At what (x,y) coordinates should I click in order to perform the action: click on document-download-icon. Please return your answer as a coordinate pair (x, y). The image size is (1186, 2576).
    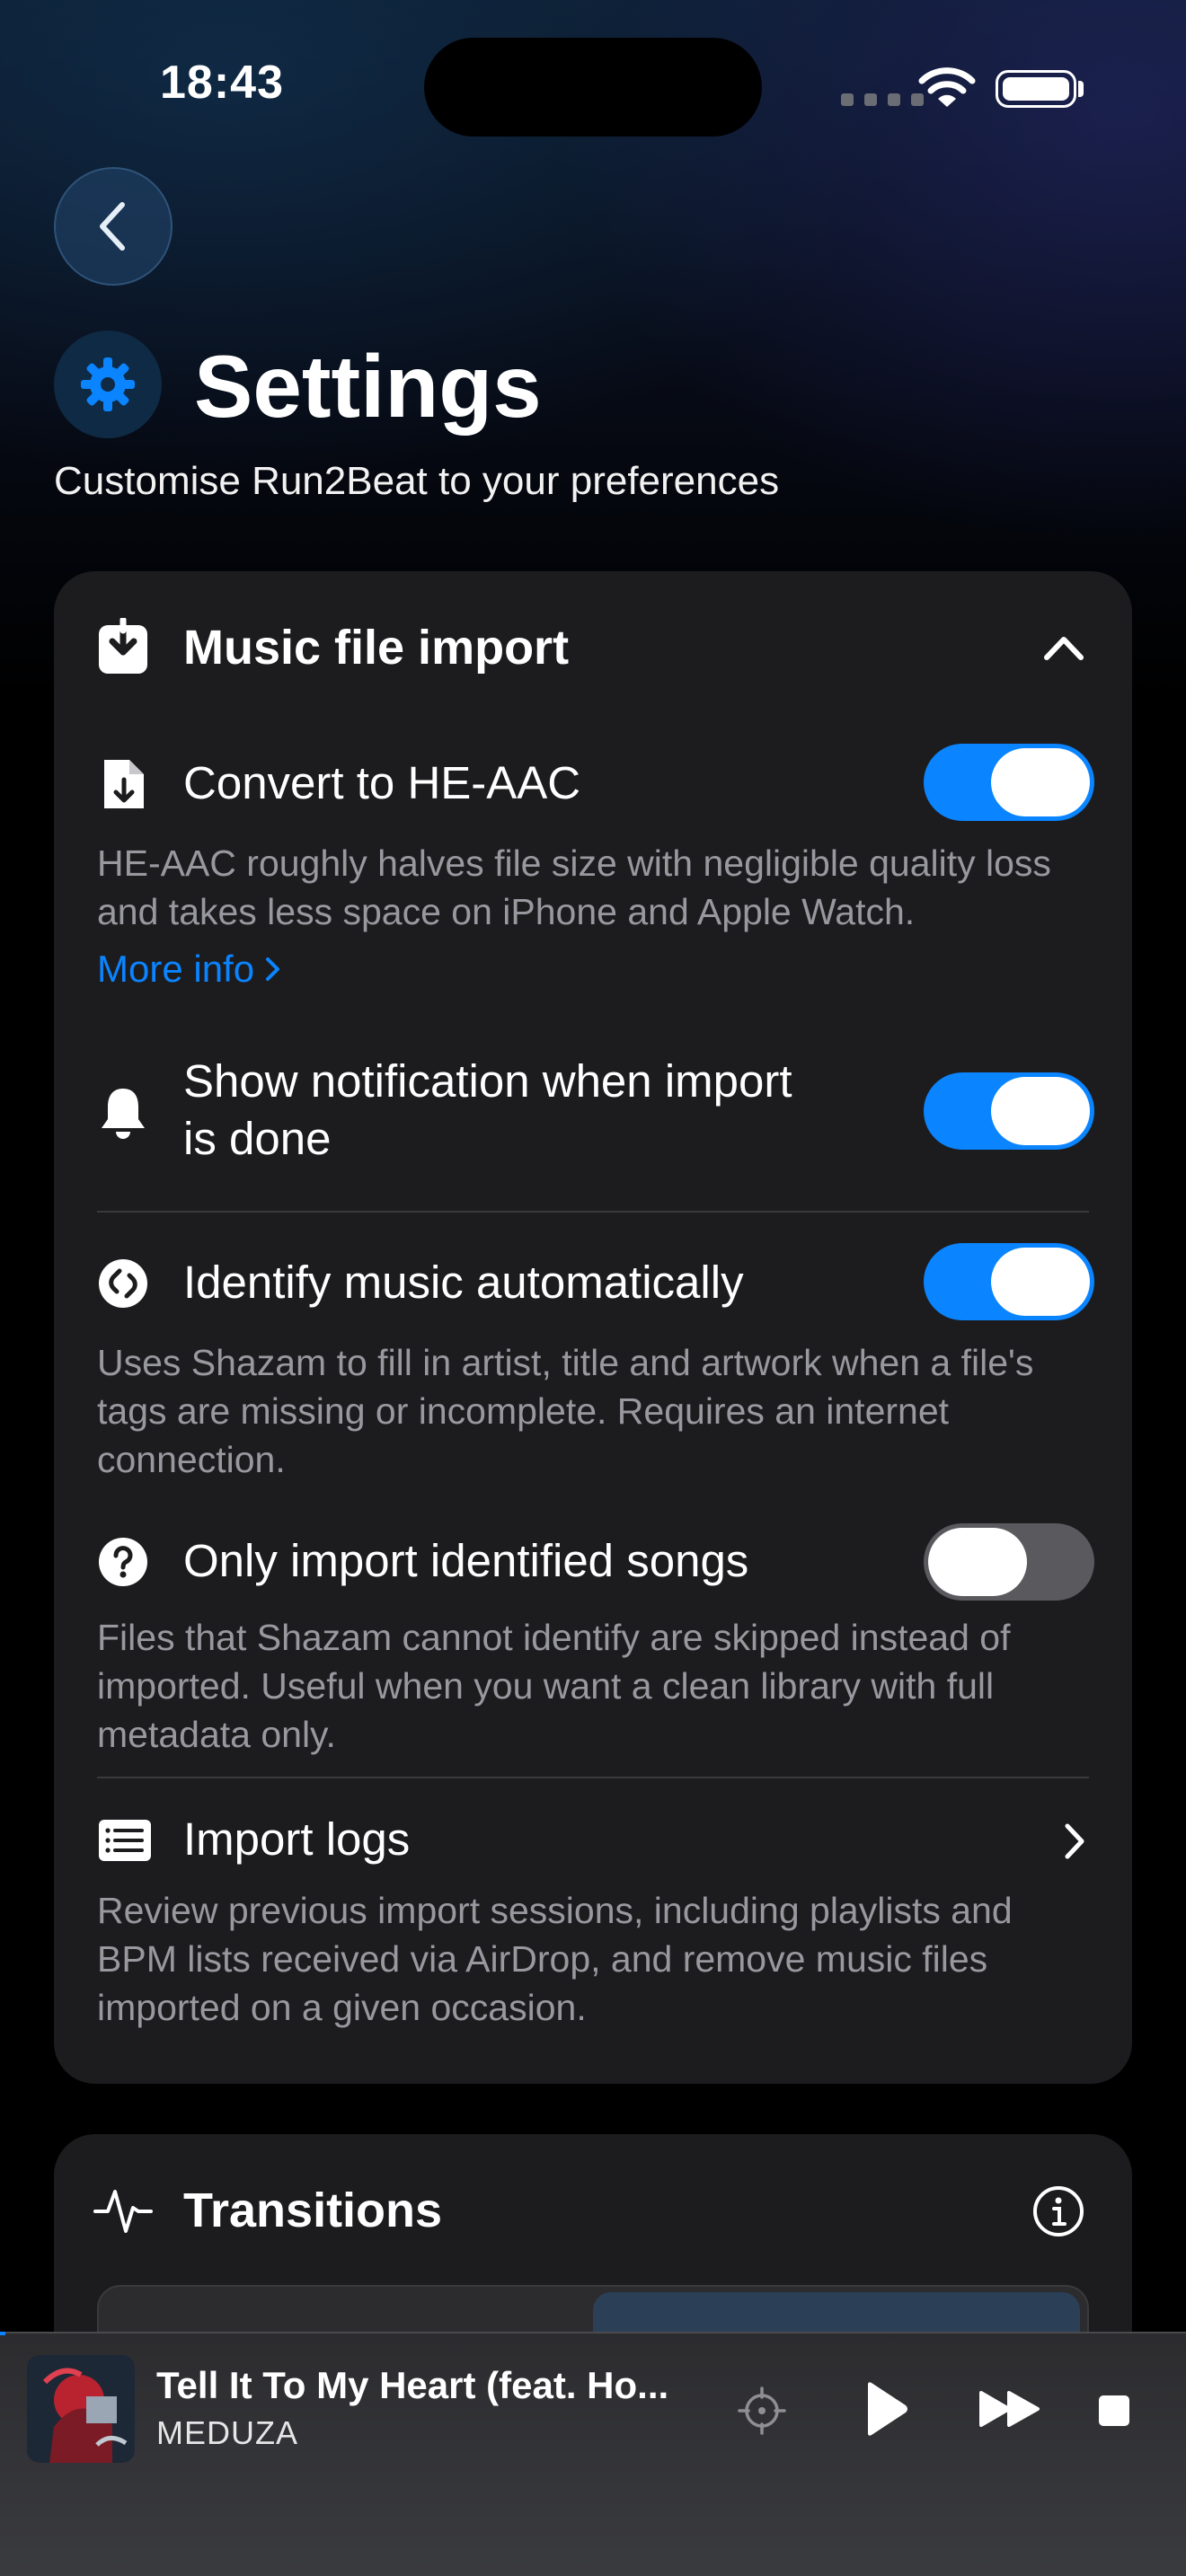
    Looking at the image, I should click on (124, 784).